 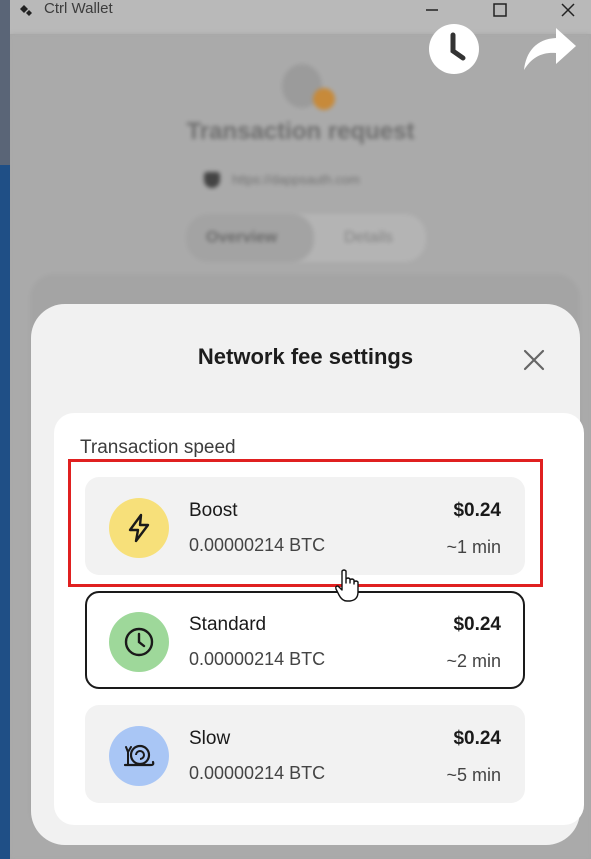 What do you see at coordinates (228, 624) in the screenshot?
I see `option-name: Standard` at bounding box center [228, 624].